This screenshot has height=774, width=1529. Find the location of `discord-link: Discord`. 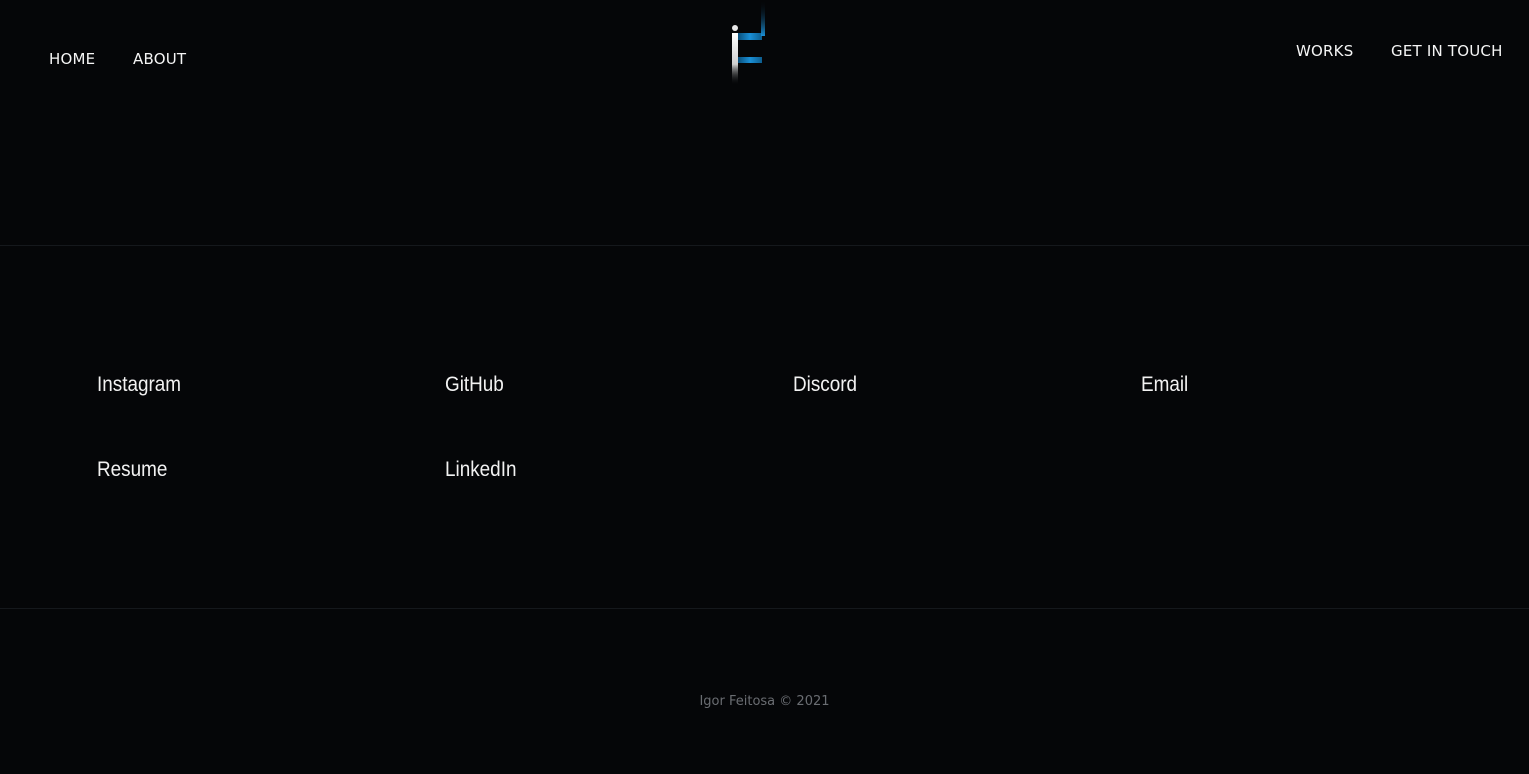

discord-link: Discord is located at coordinates (825, 385).